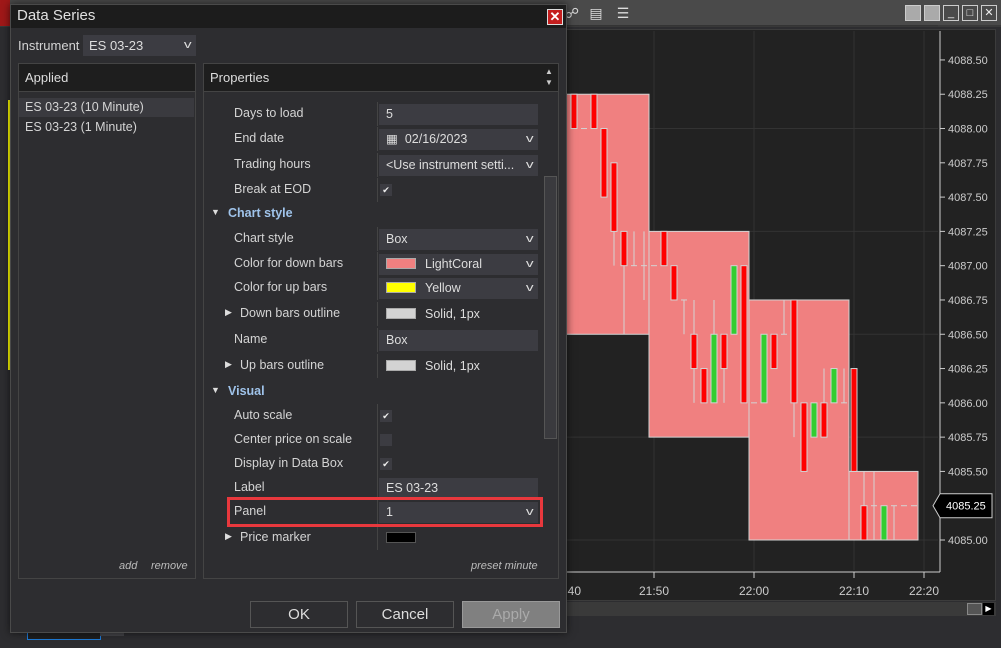  I want to click on panel-row-highlight, so click(385, 512).